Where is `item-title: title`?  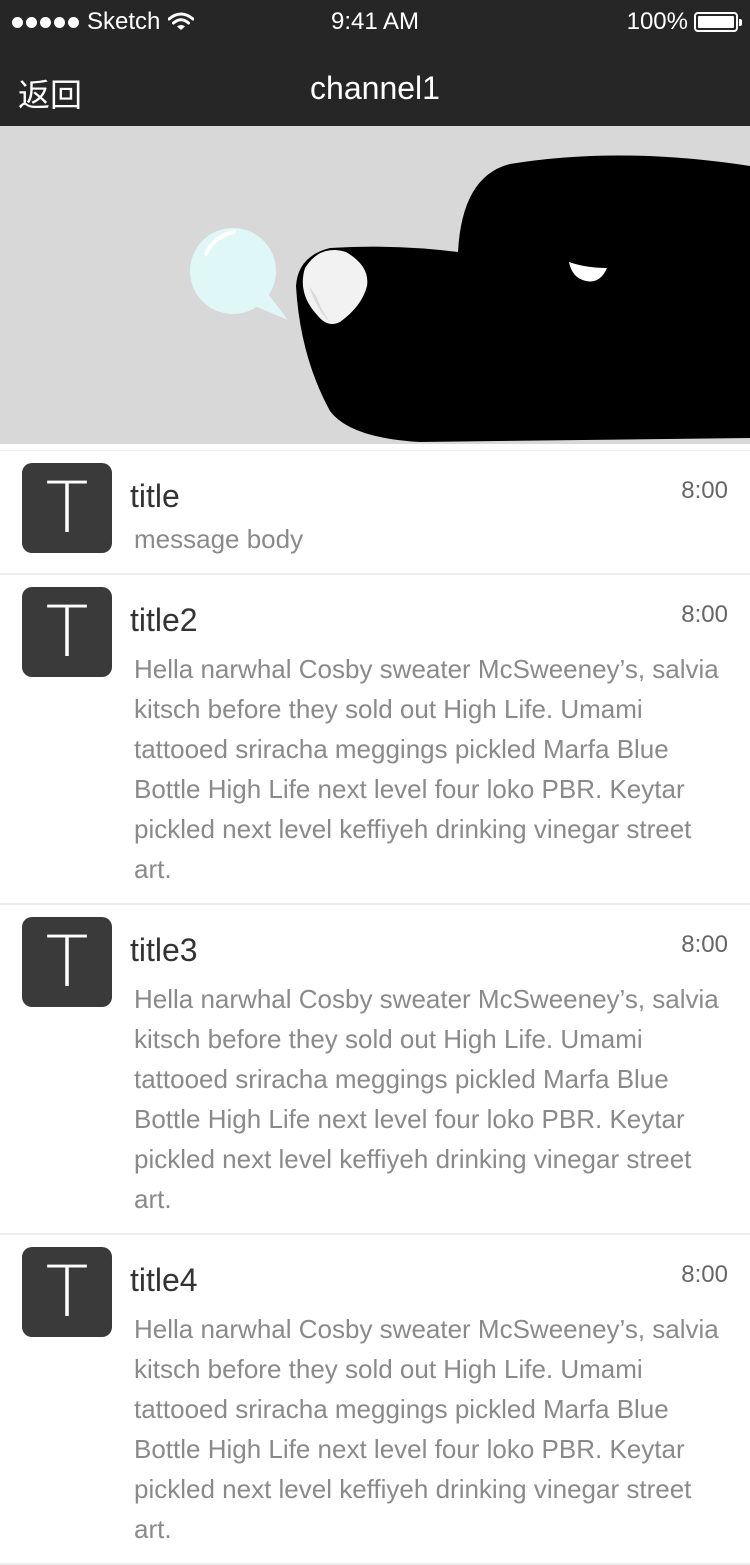
item-title: title is located at coordinates (155, 496).